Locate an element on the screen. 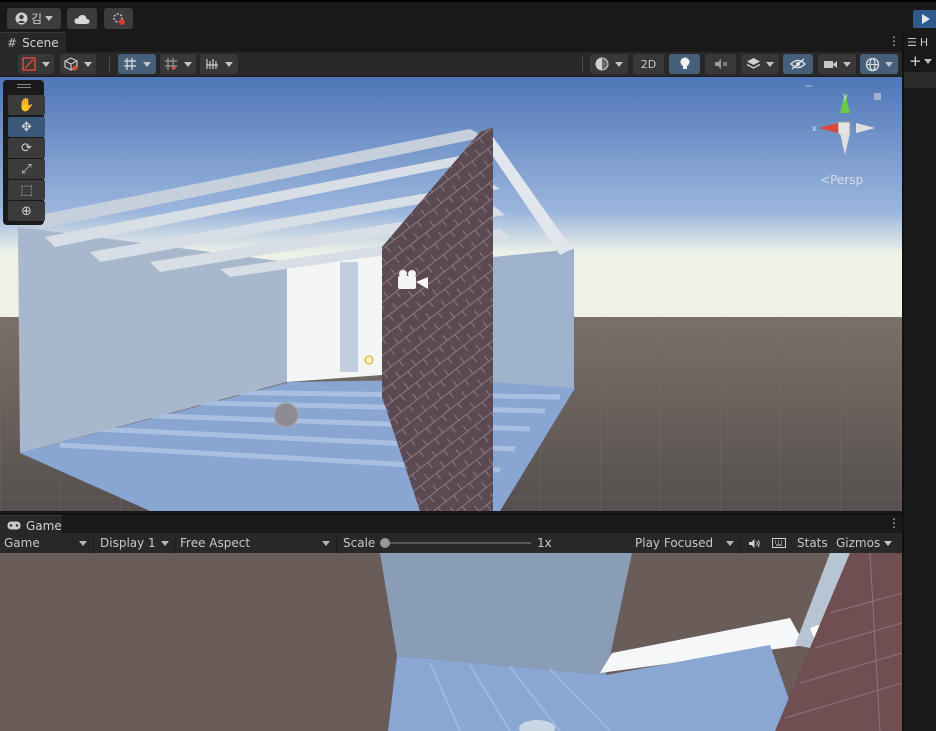 The height and width of the screenshot is (731, 936). scene-tab-bar: # Scene ⋮ is located at coordinates (451, 42).